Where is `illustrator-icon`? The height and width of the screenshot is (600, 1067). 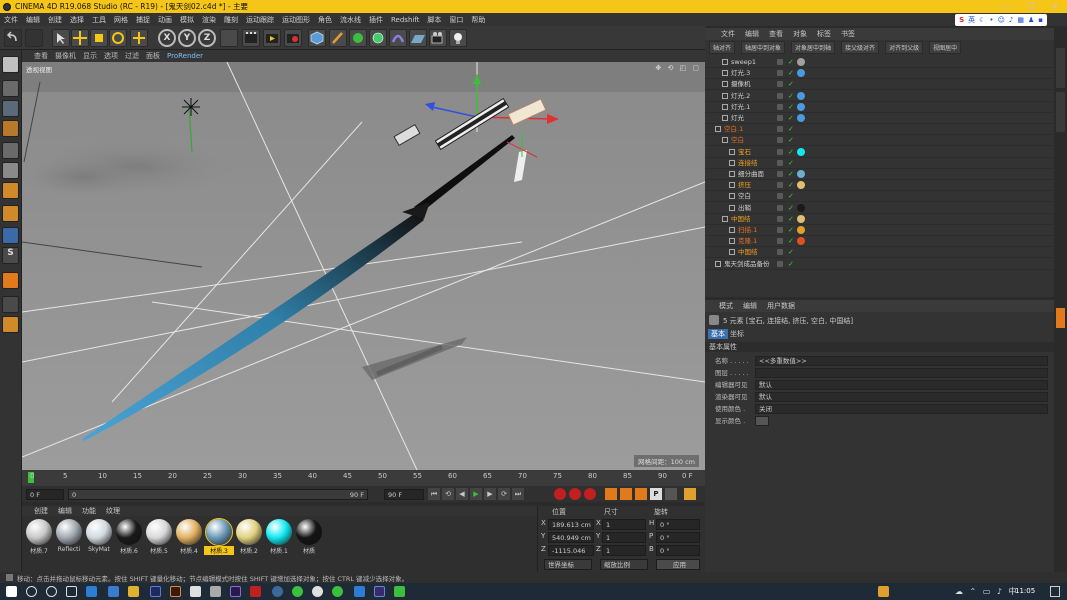
illustrator-icon is located at coordinates (175, 591).